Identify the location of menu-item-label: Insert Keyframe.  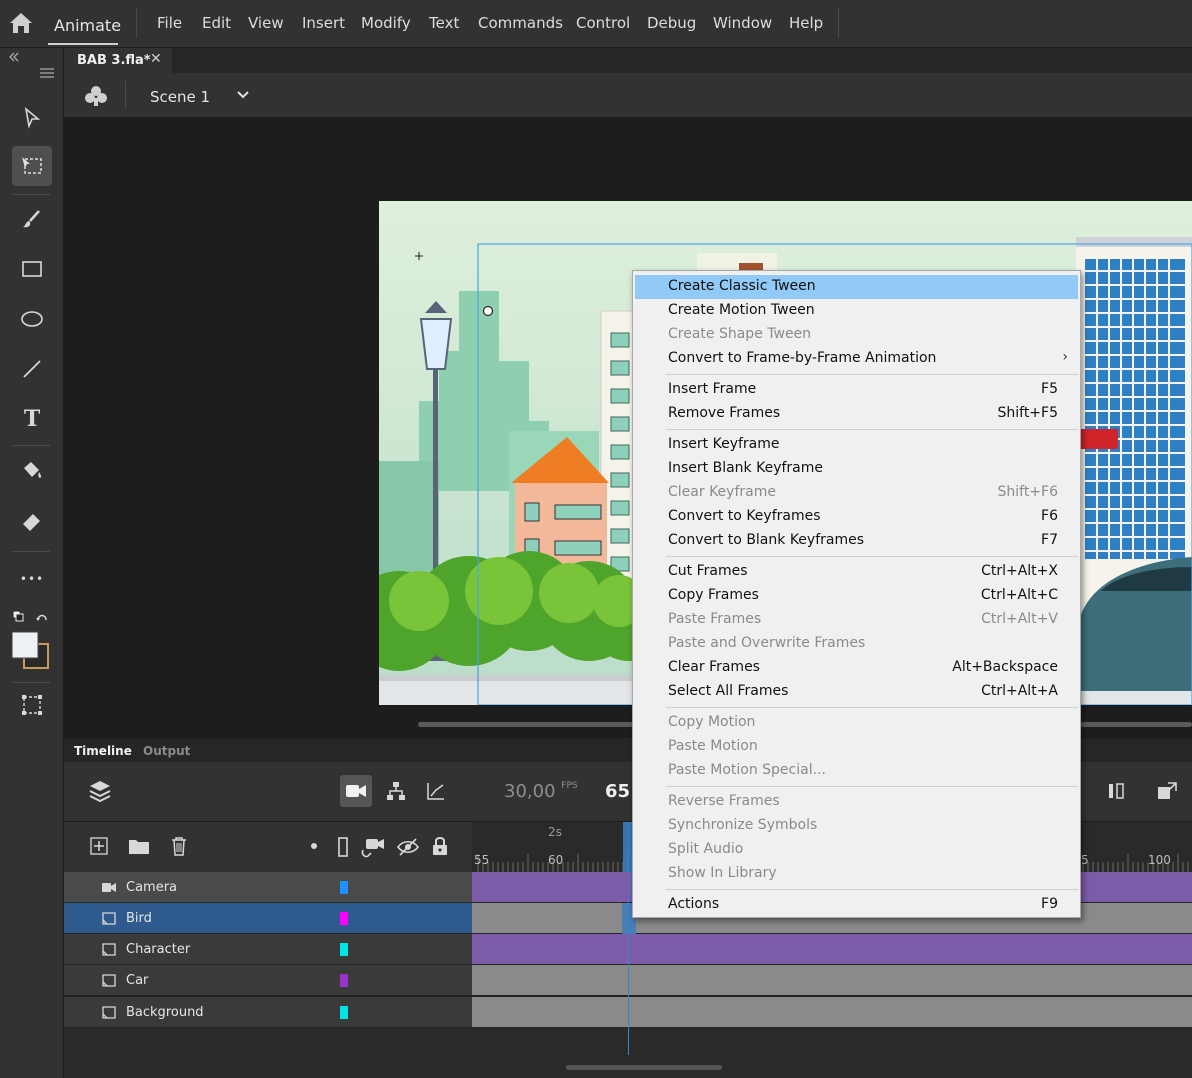
(724, 444).